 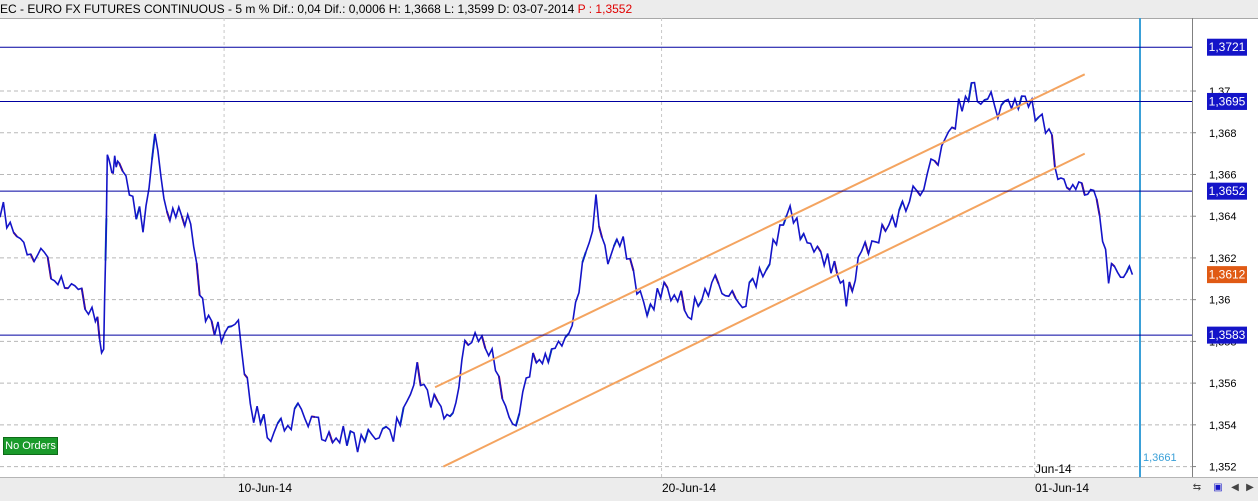 I want to click on y-tick-label: 1,36, so click(x=1219, y=301).